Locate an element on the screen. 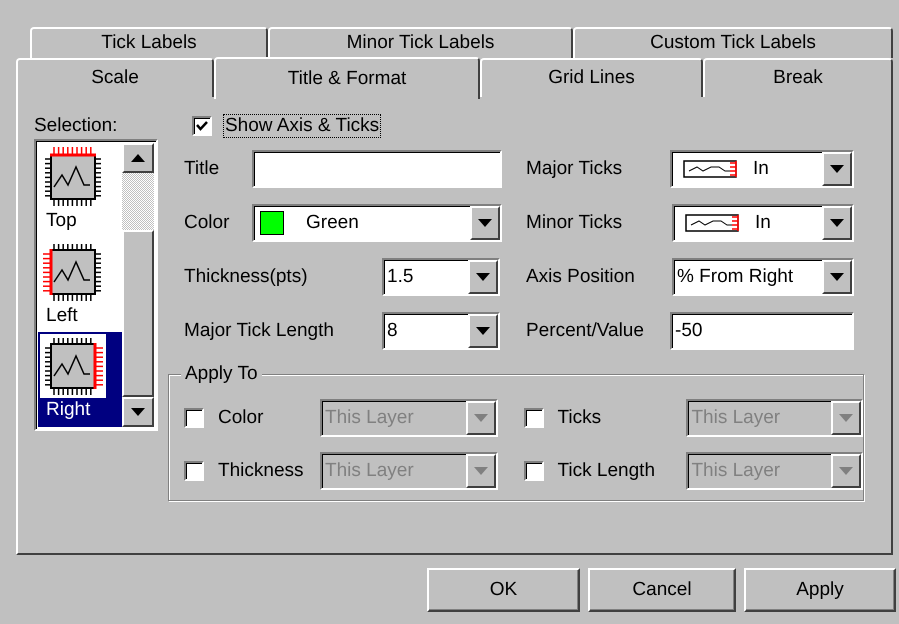  scroll-up-button is located at coordinates (138, 158).